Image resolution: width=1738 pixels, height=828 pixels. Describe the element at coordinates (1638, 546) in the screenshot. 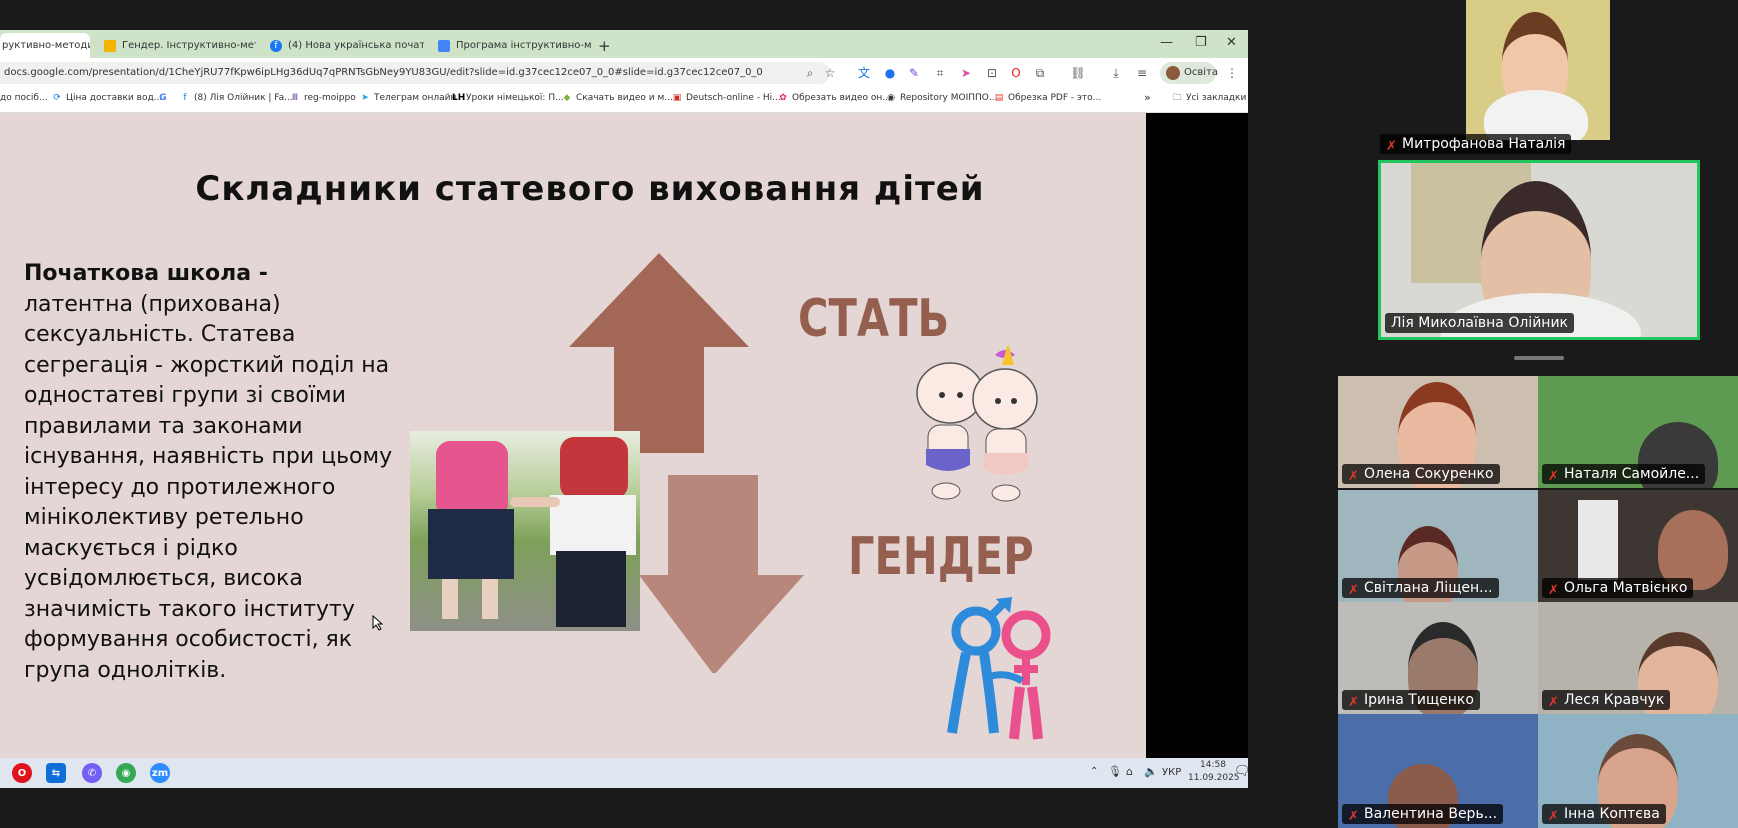

I see `participant-tile: ✗ Ольга Матвієнко` at that location.